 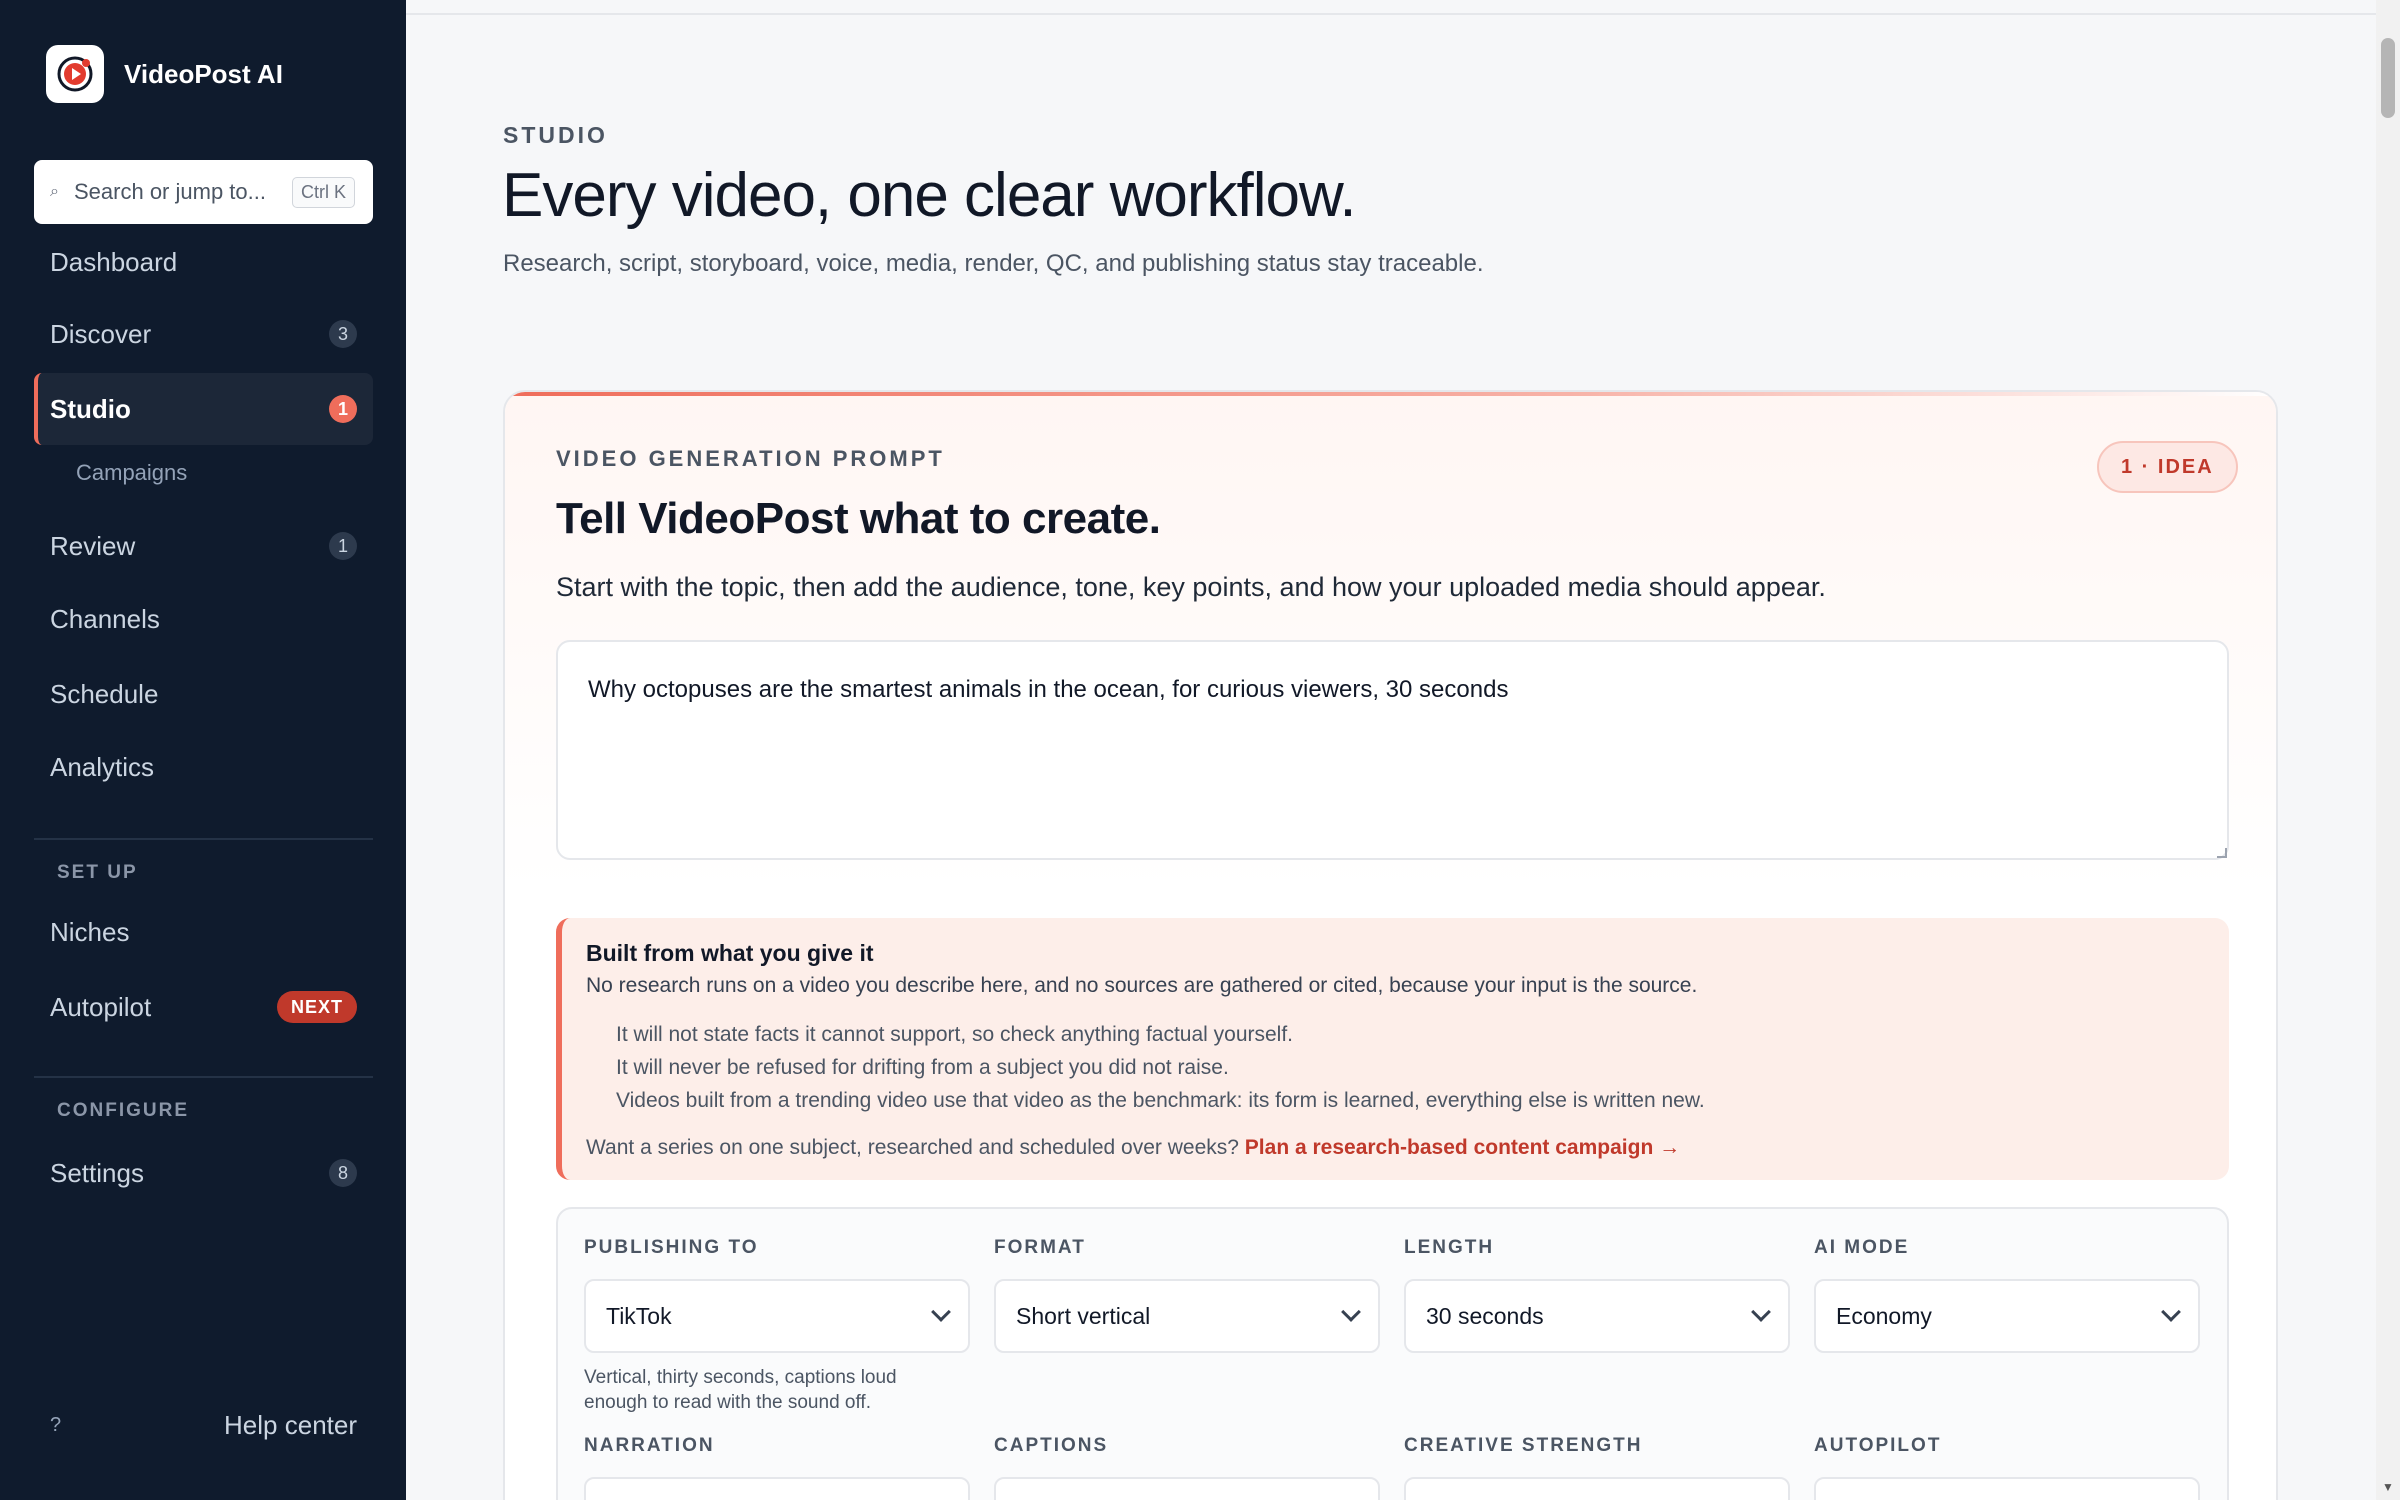 I want to click on nav-label: Schedule, so click(x=104, y=693).